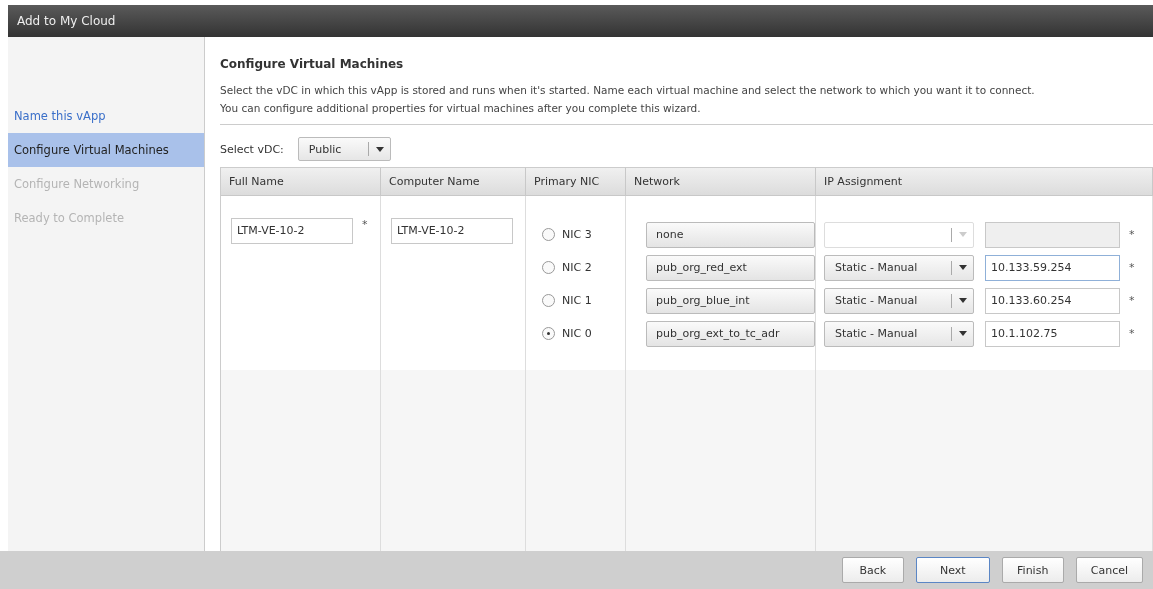 The width and height of the screenshot is (1153, 589). I want to click on nic-label: NIC 0, so click(577, 333).